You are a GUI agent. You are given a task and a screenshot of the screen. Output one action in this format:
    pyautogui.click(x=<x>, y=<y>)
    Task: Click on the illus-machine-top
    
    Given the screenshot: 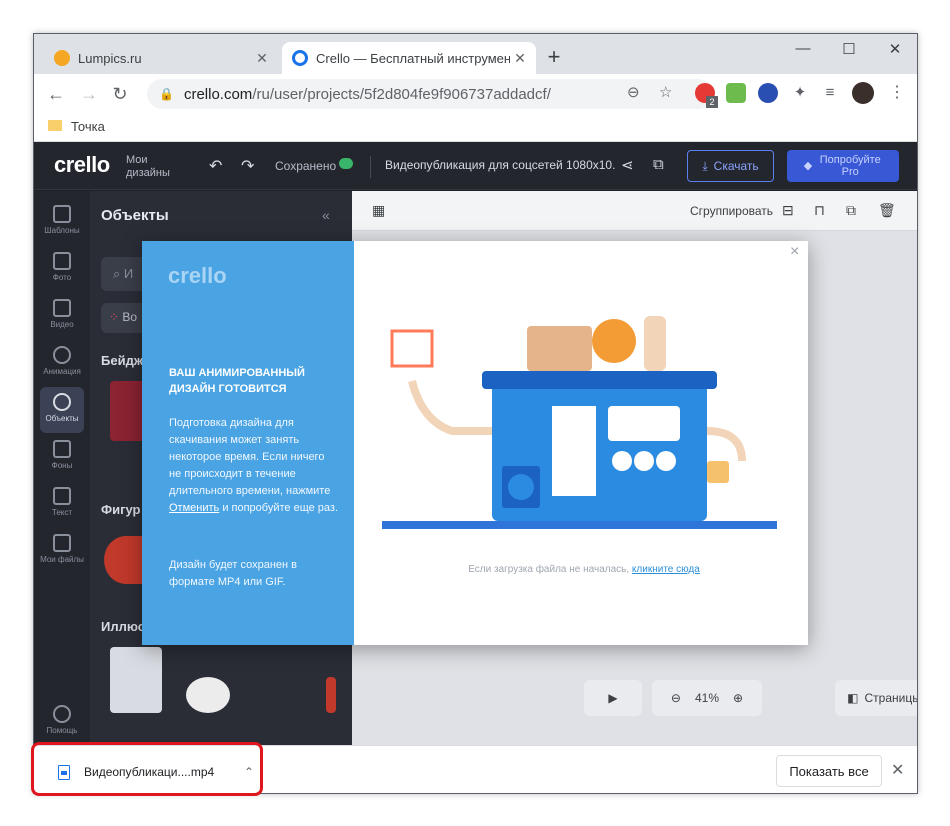 What is the action you would take?
    pyautogui.click(x=599, y=380)
    